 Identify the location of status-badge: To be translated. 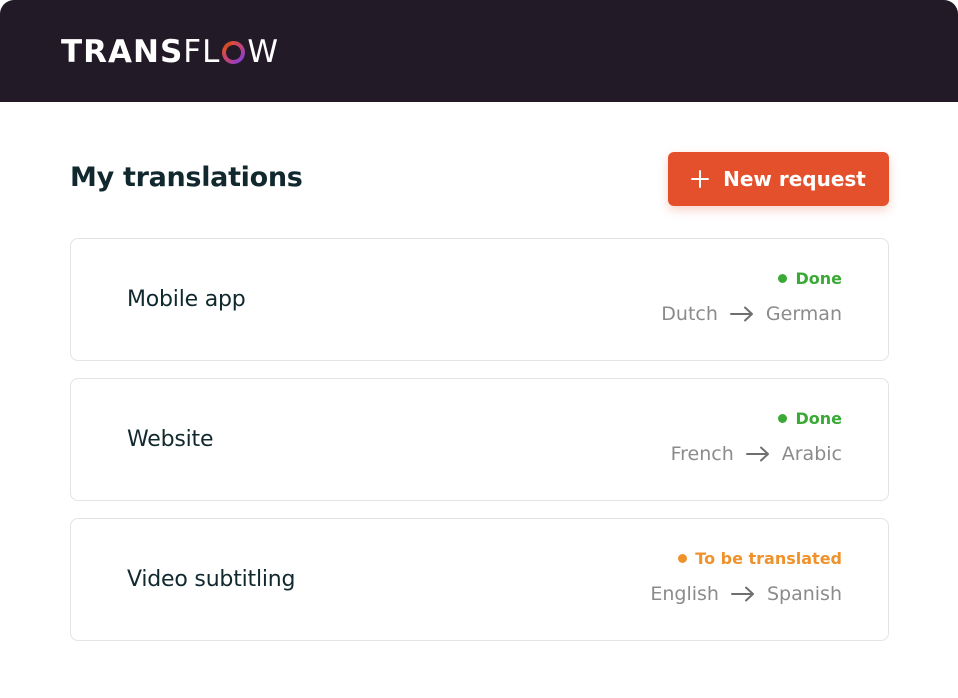
(760, 558).